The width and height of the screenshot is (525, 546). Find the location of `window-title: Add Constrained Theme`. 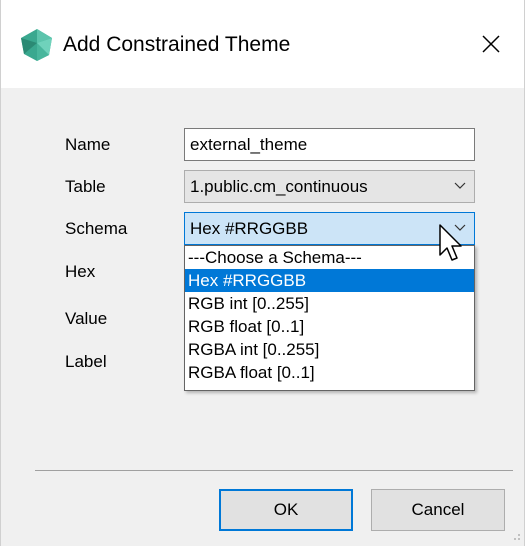

window-title: Add Constrained Theme is located at coordinates (177, 44).